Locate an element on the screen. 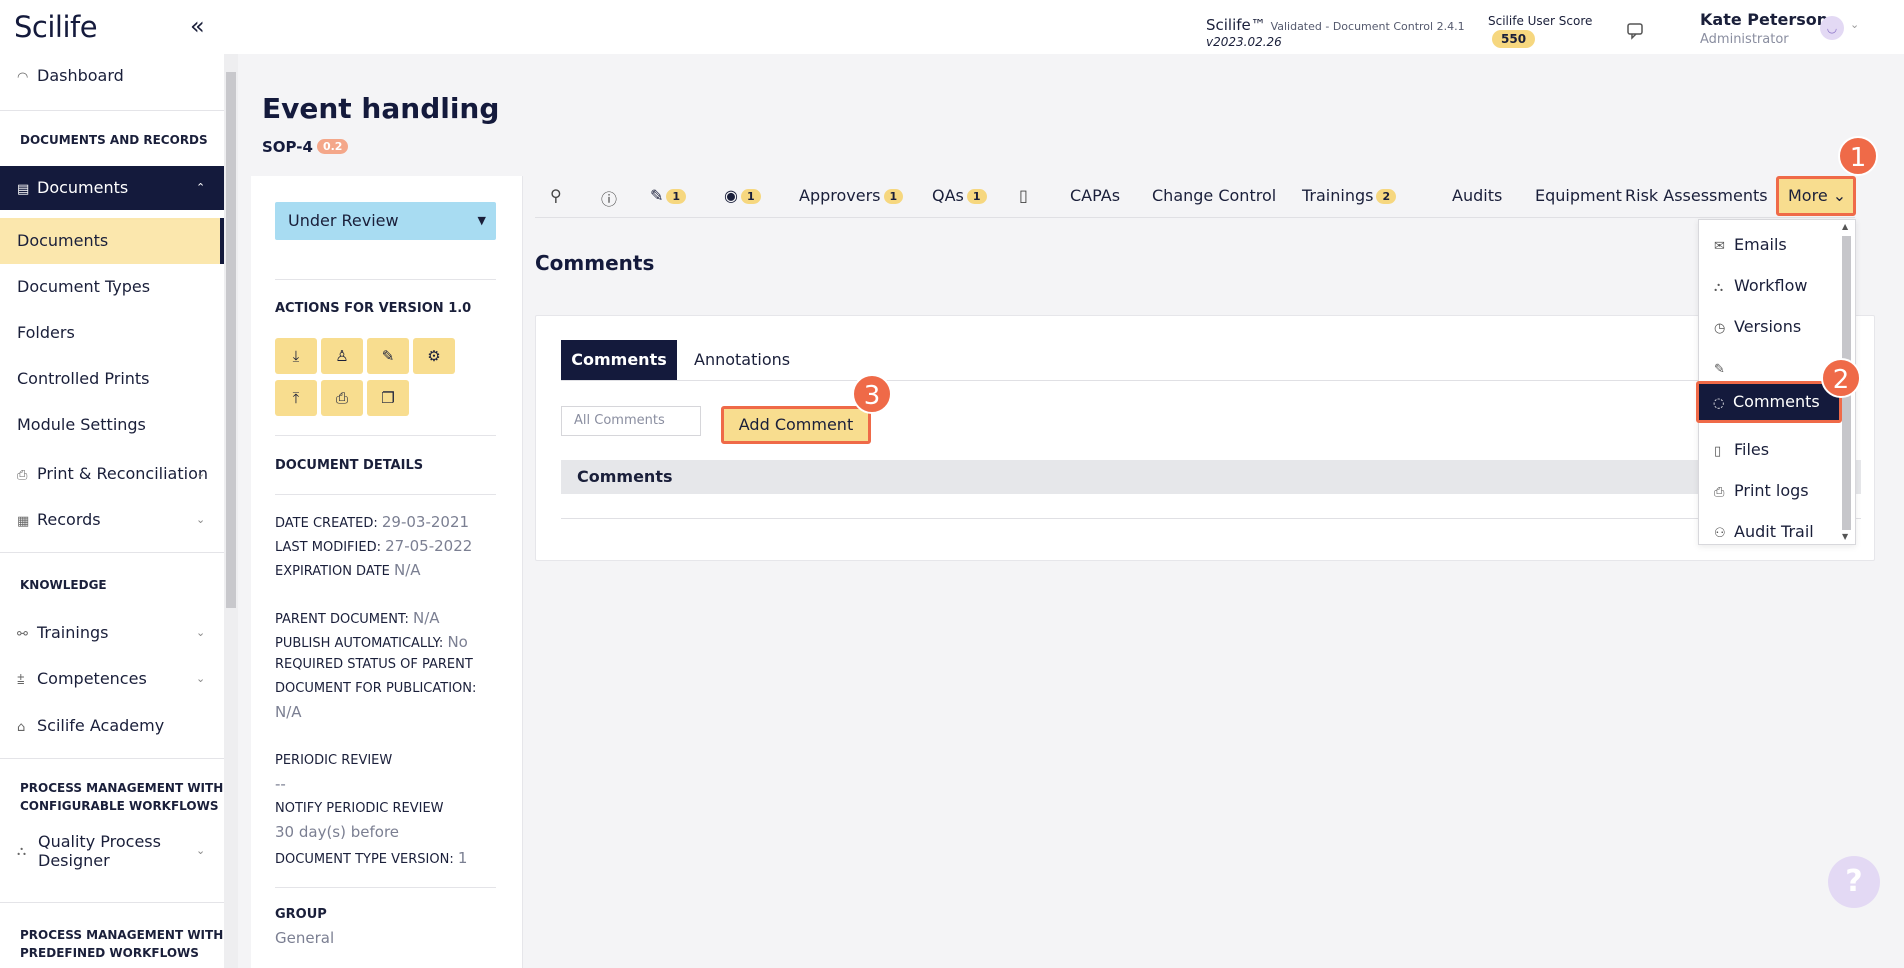  page-title: Event handling is located at coordinates (381, 108).